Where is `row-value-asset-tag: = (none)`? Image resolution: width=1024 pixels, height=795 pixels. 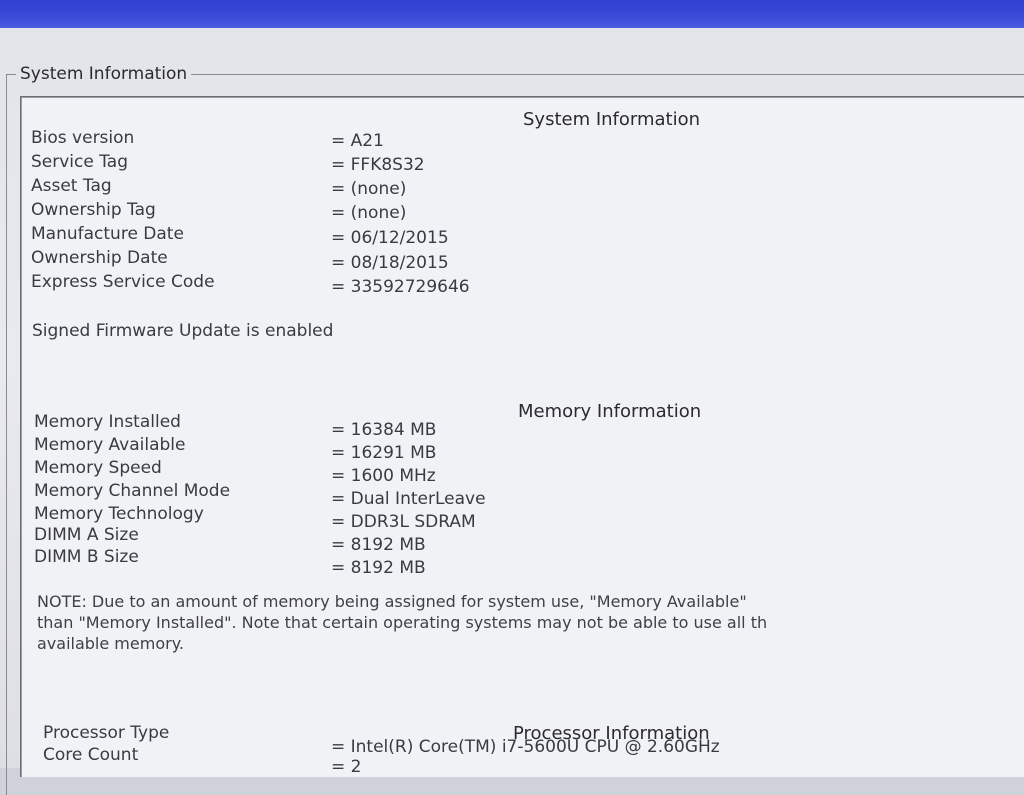
row-value-asset-tag: = (none) is located at coordinates (369, 189).